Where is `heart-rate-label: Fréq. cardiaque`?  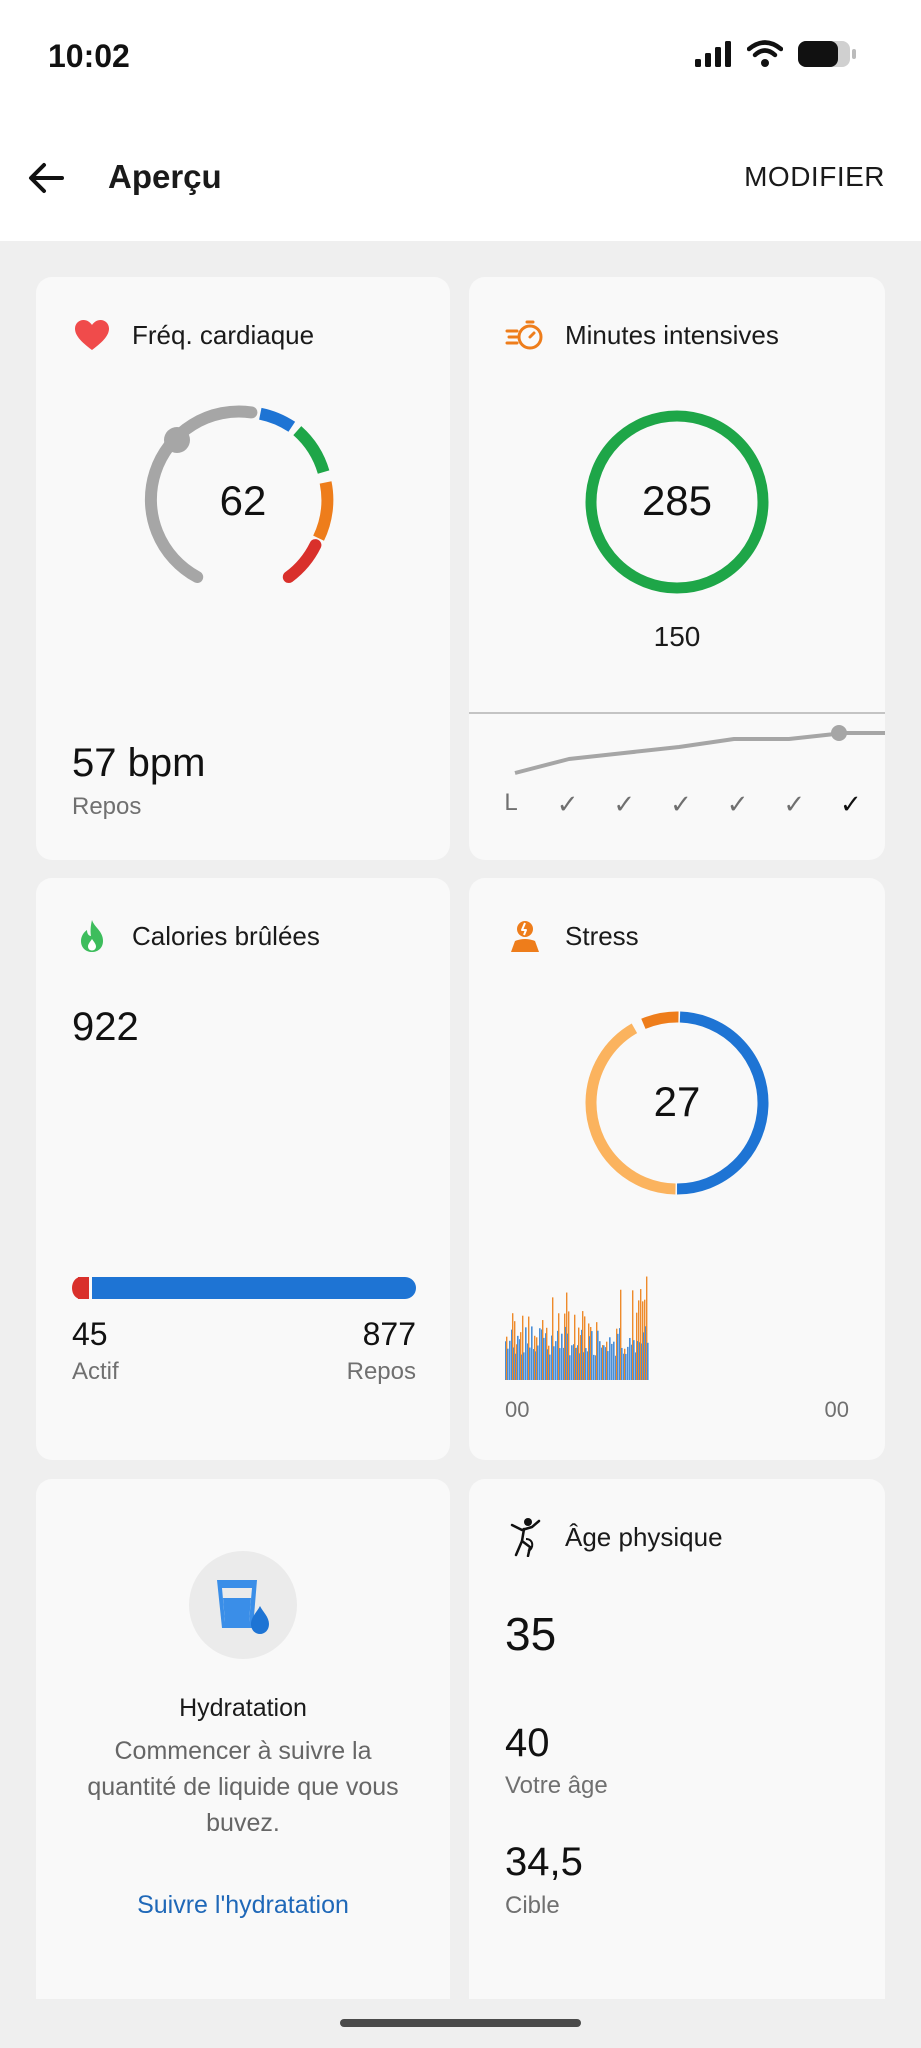 heart-rate-label: Fréq. cardiaque is located at coordinates (223, 334).